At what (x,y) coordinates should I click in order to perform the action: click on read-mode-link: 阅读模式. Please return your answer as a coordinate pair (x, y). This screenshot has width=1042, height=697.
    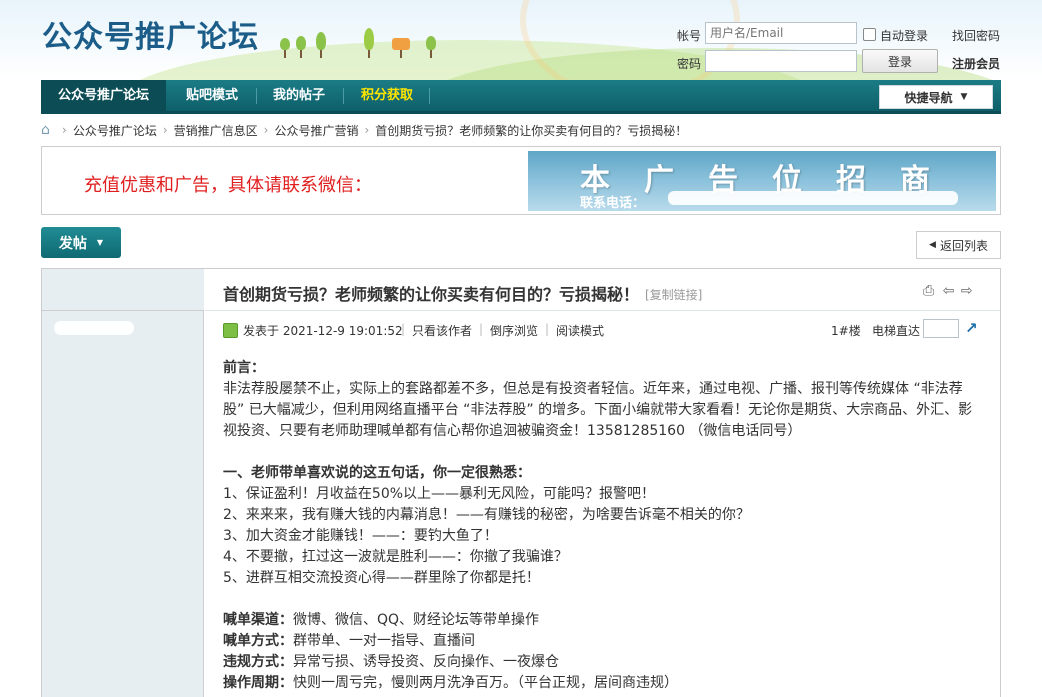
    Looking at the image, I should click on (580, 330).